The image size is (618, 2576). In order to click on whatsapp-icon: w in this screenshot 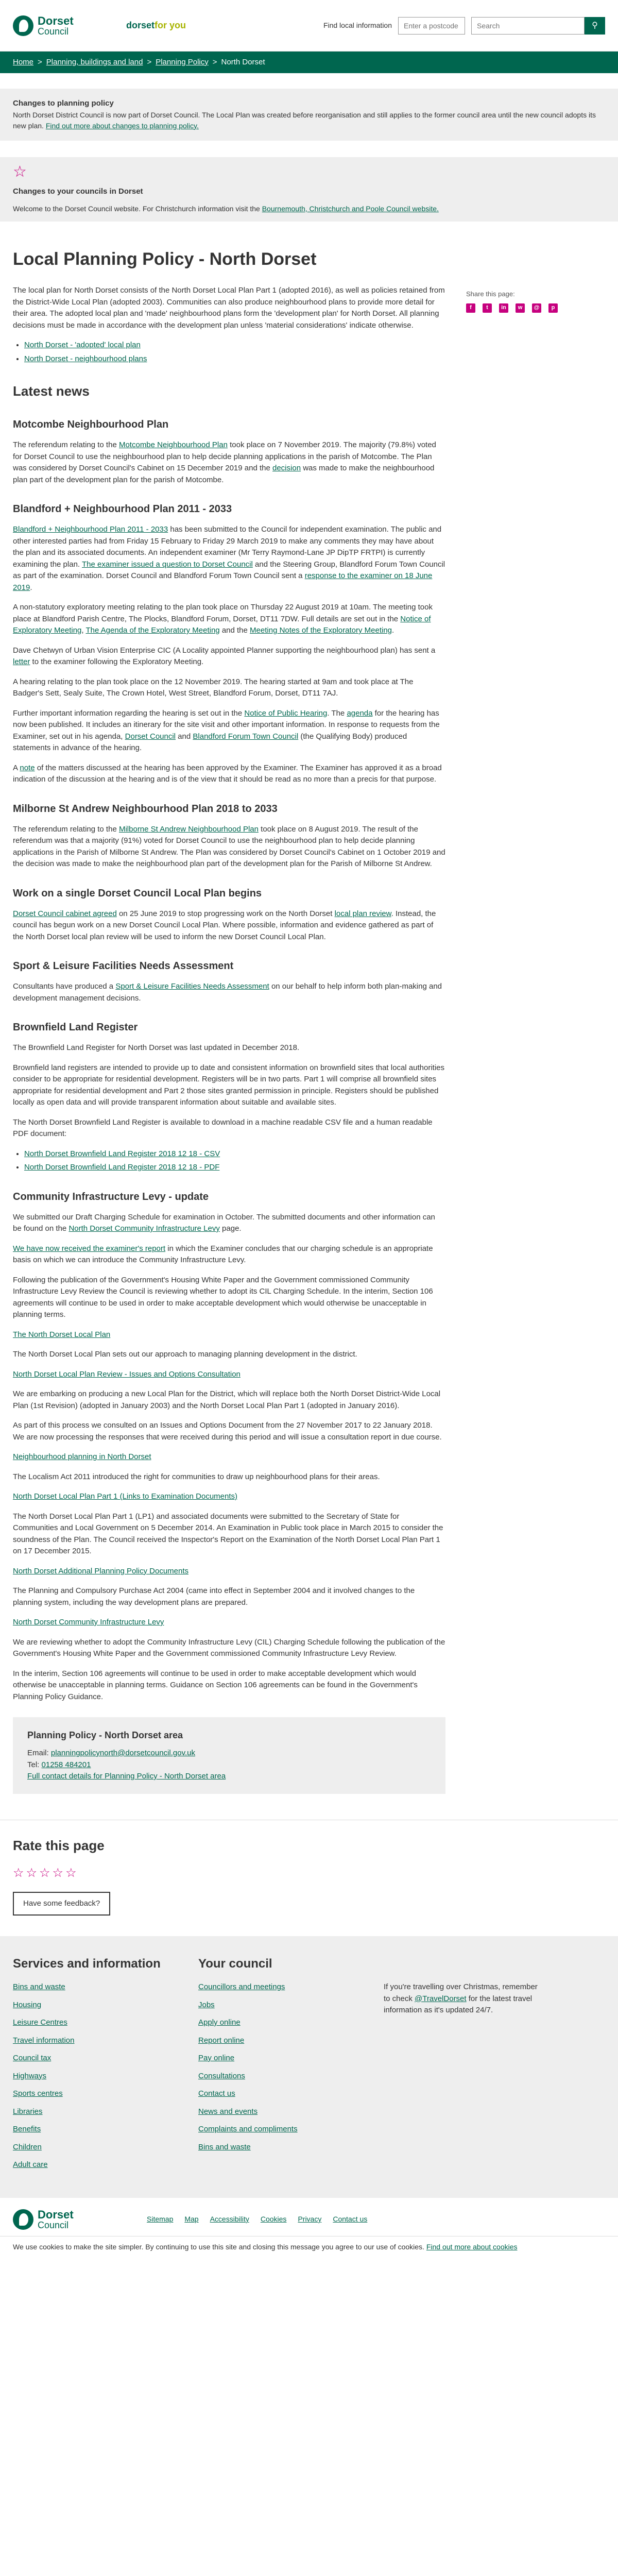, I will do `click(520, 308)`.